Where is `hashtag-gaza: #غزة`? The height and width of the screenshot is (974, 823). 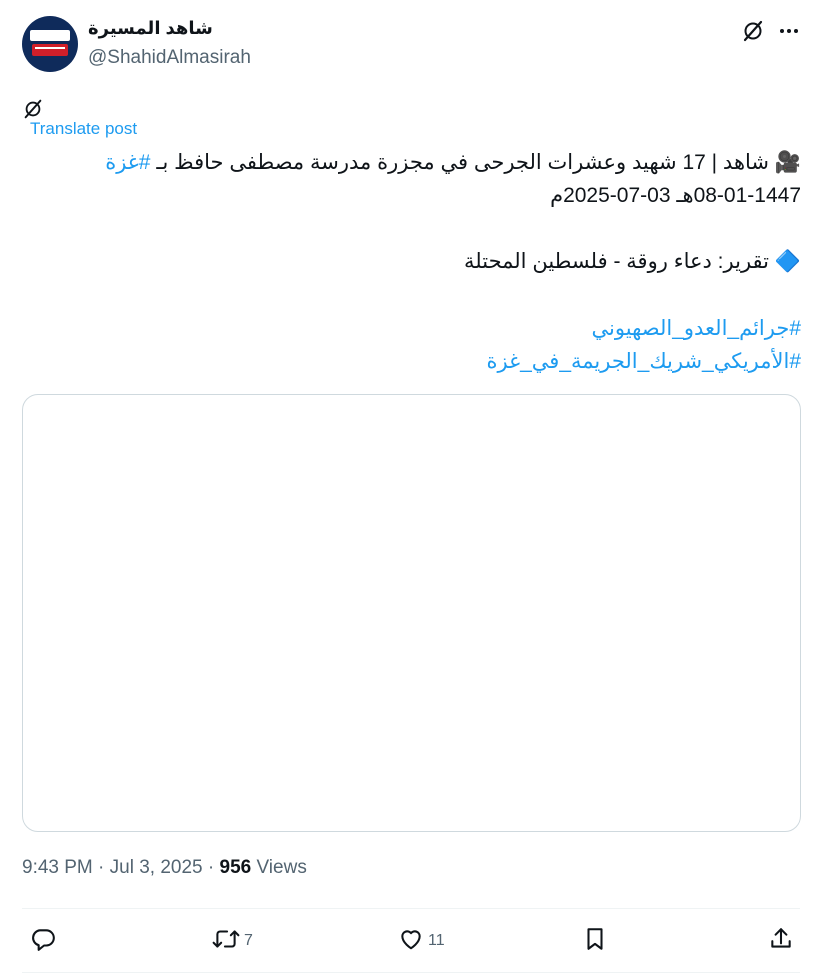
hashtag-gaza: #غزة is located at coordinates (127, 162).